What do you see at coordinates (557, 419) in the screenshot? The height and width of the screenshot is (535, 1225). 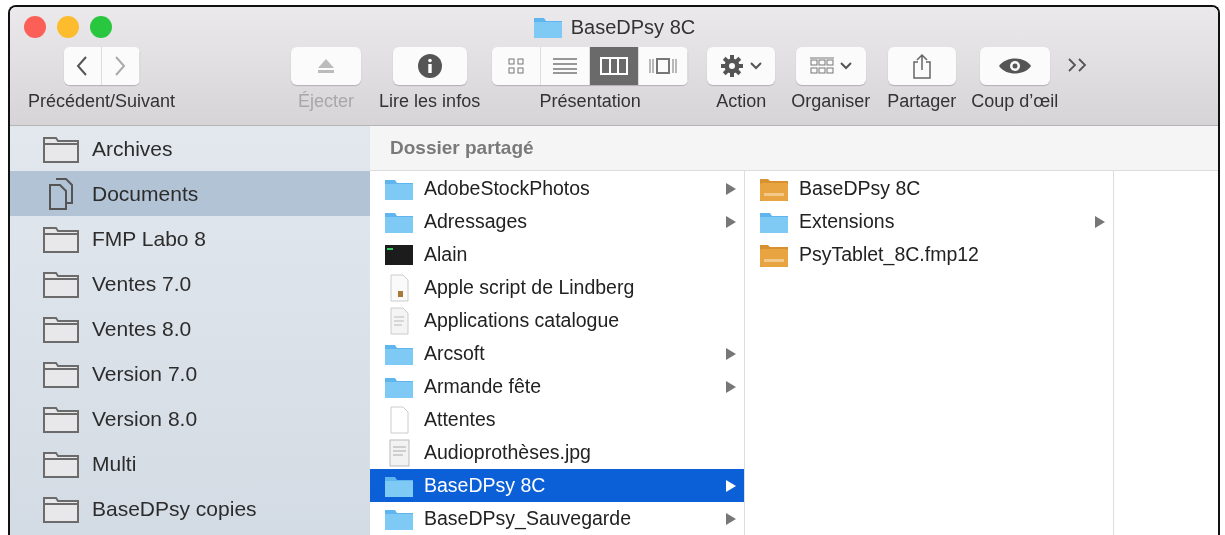 I see `file-row: Attentes` at bounding box center [557, 419].